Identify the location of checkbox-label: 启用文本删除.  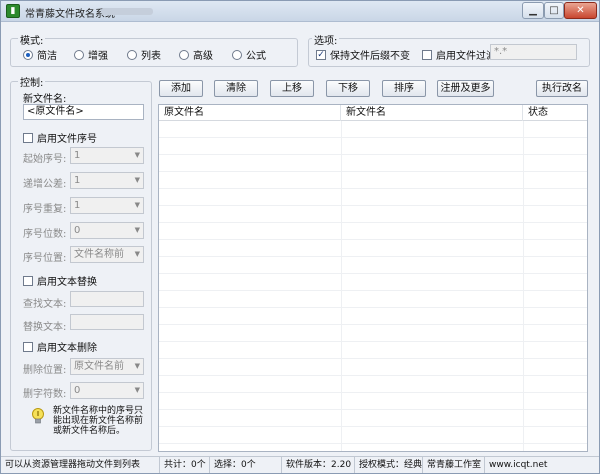
(67, 348).